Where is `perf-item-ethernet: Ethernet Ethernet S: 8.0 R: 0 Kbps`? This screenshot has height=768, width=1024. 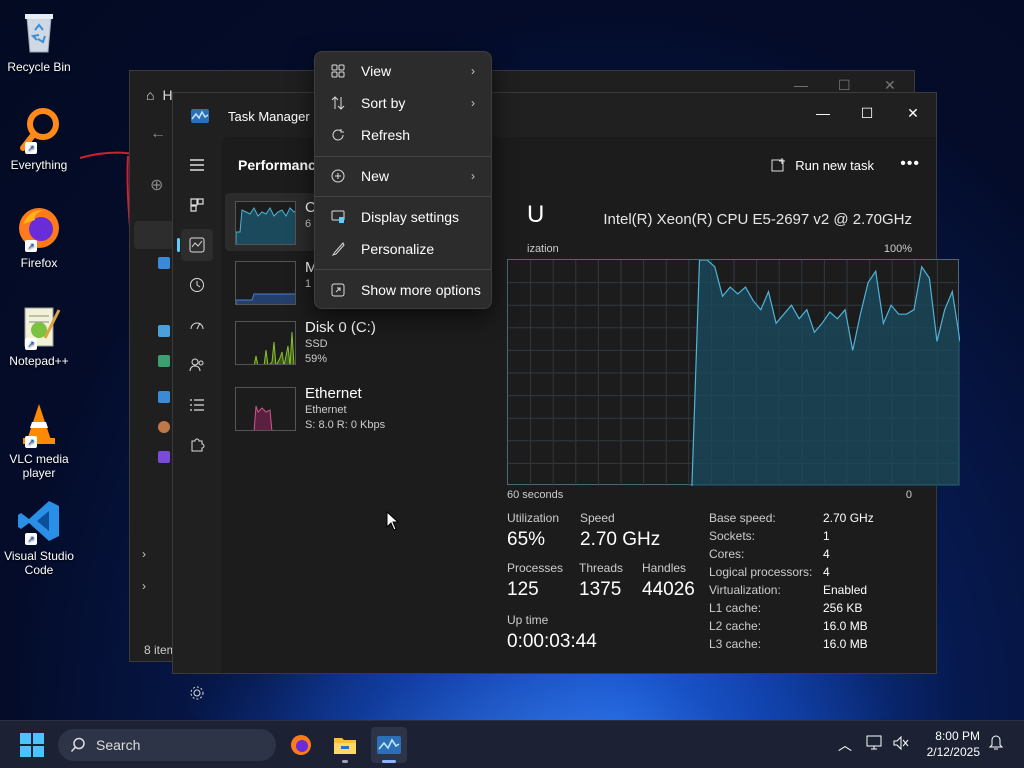
perf-item-ethernet: Ethernet Ethernet S: 8.0 R: 0 Kbps is located at coordinates (339, 408).